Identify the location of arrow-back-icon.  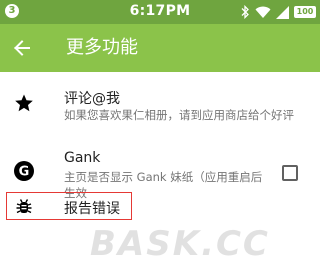
(22, 48).